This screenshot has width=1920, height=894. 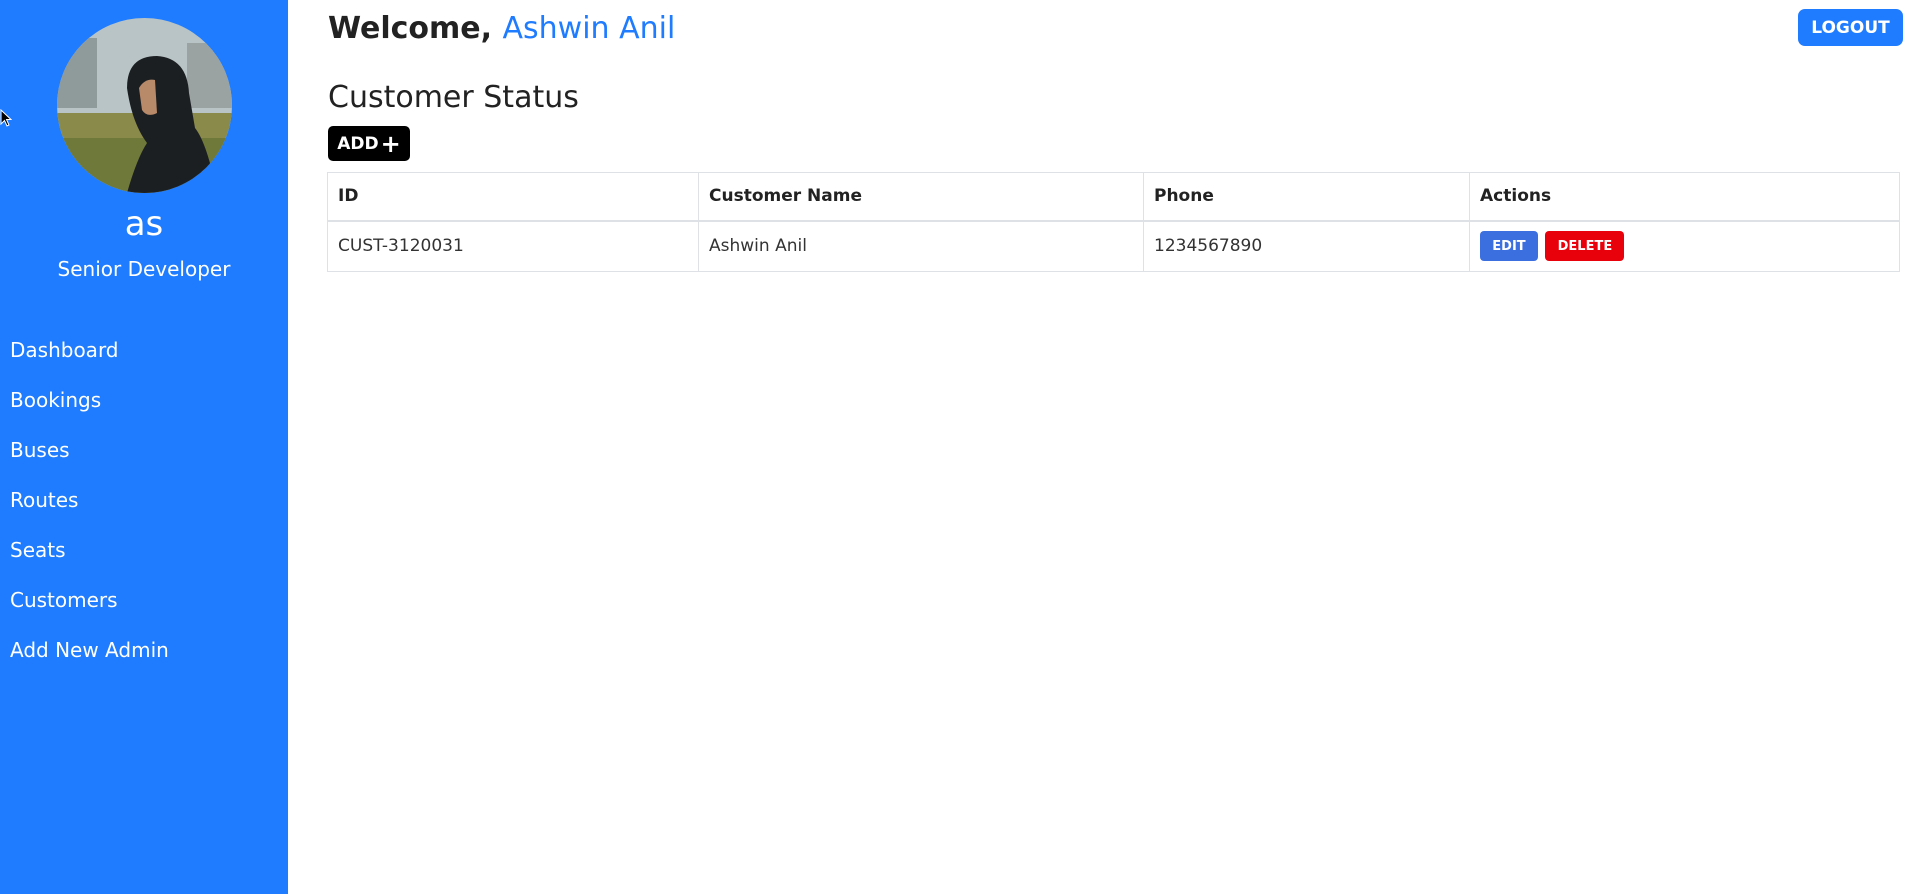 What do you see at coordinates (1684, 197) in the screenshot?
I see `column-header-actions: Actions` at bounding box center [1684, 197].